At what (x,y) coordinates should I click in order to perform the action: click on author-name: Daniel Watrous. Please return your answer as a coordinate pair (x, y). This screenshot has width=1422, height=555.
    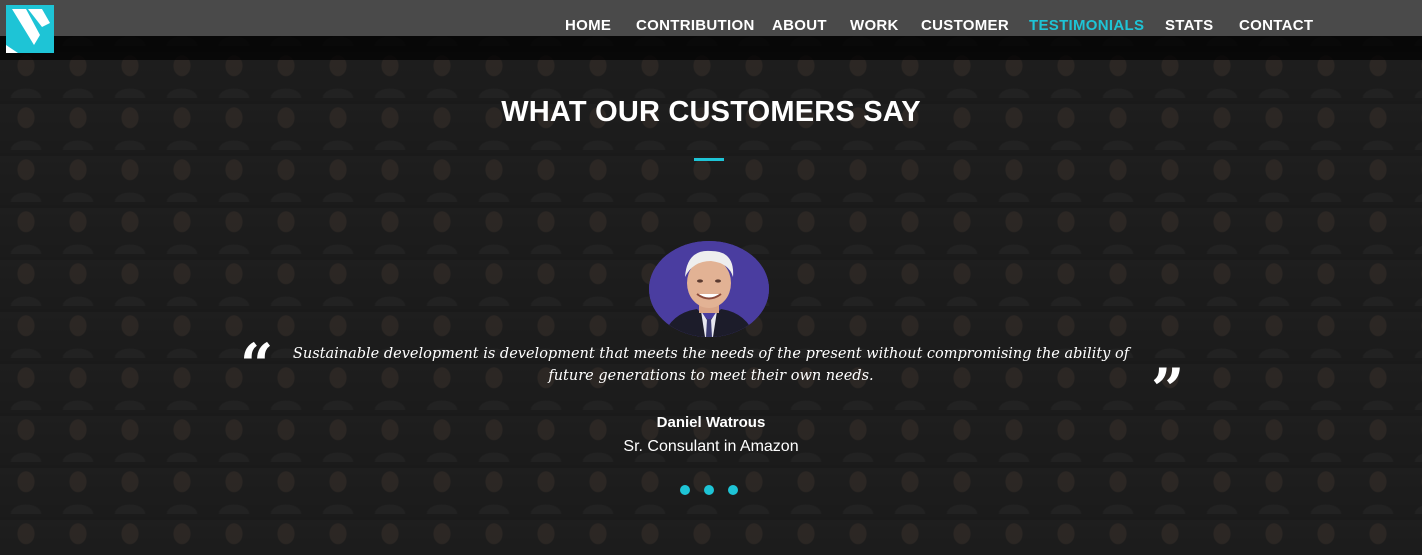
    Looking at the image, I should click on (711, 422).